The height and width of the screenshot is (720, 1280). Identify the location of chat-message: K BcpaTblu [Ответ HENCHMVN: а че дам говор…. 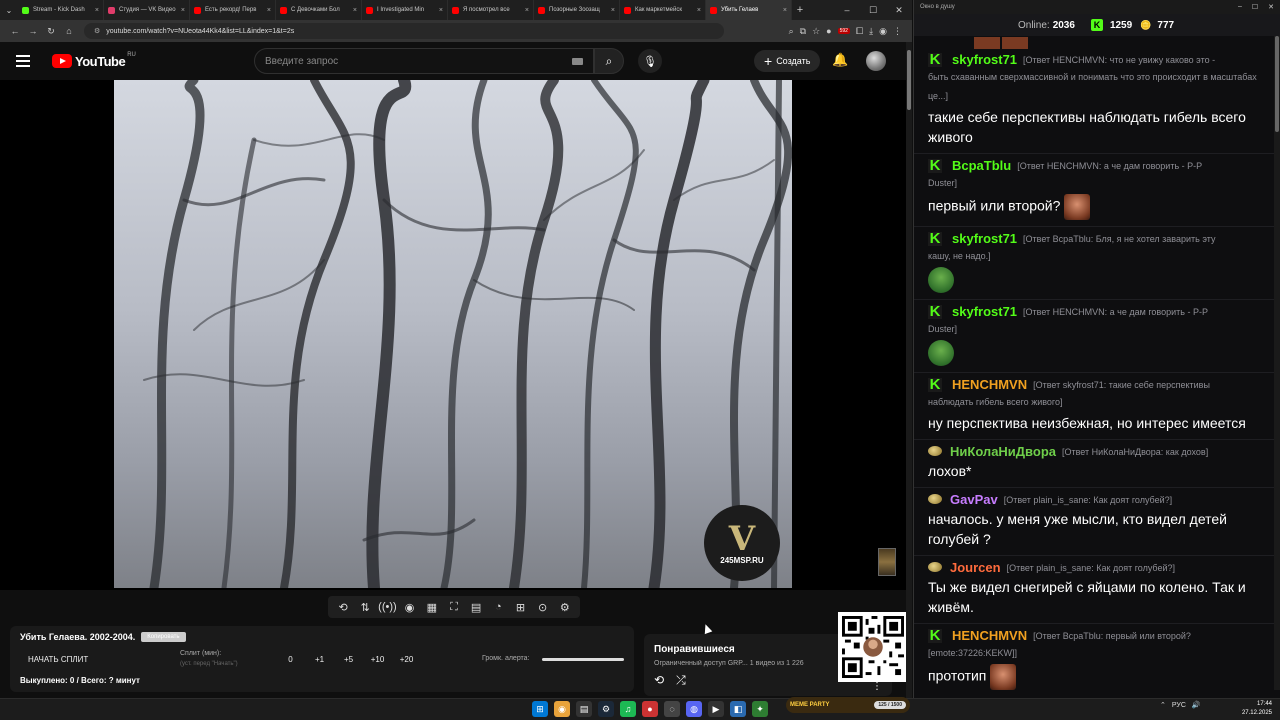
(1094, 190).